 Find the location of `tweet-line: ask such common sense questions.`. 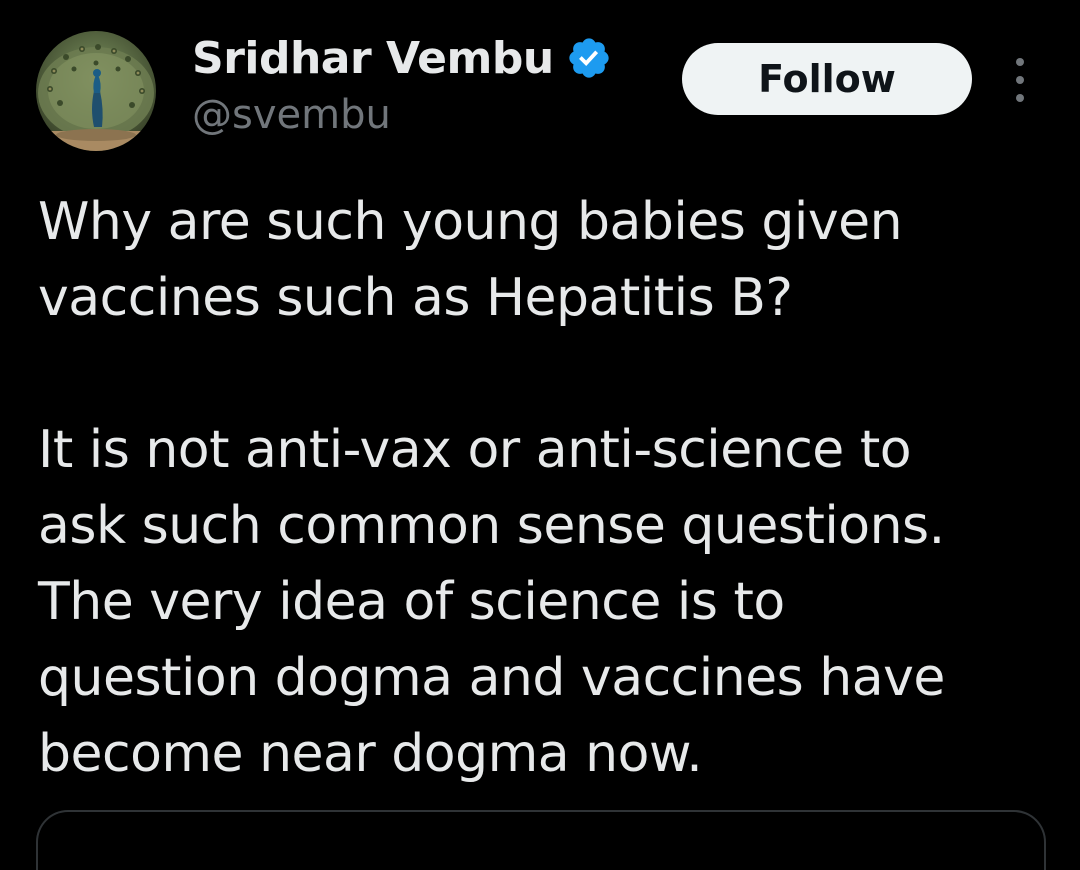

tweet-line: ask such common sense questions. is located at coordinates (491, 526).